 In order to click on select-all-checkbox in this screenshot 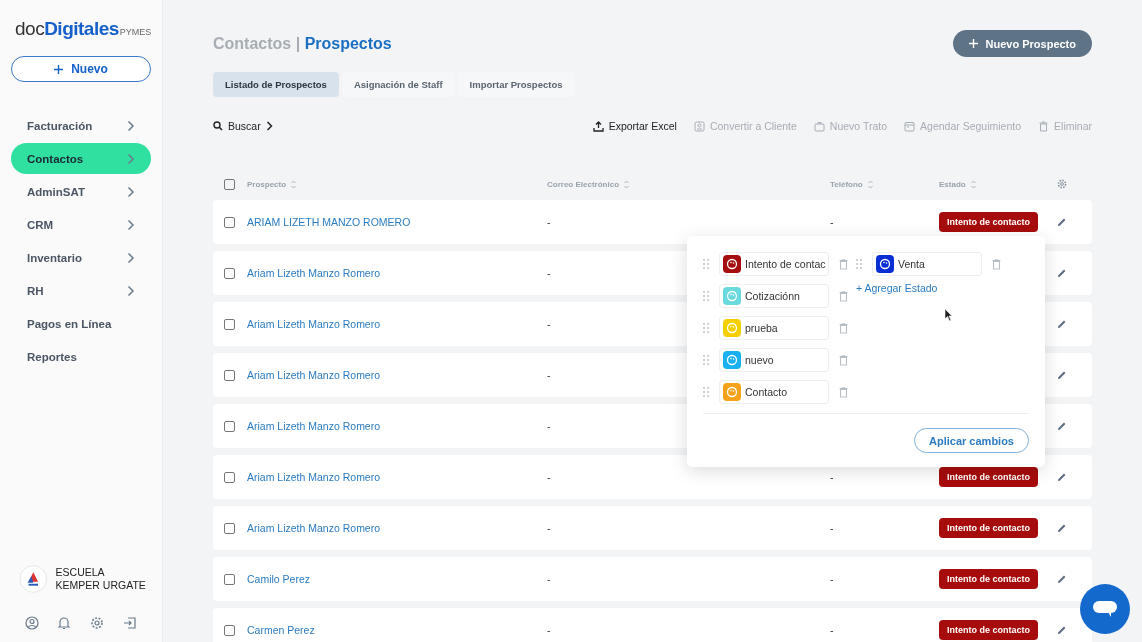, I will do `click(229, 184)`.